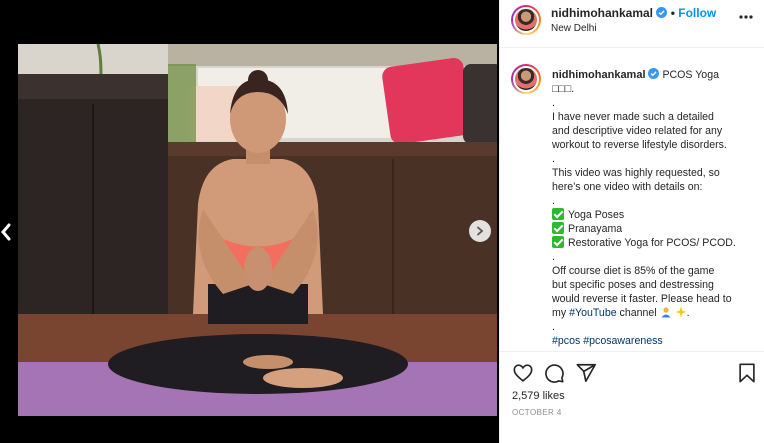  What do you see at coordinates (633, 271) in the screenshot?
I see `caption-line: Off course diet is 85% of the game` at bounding box center [633, 271].